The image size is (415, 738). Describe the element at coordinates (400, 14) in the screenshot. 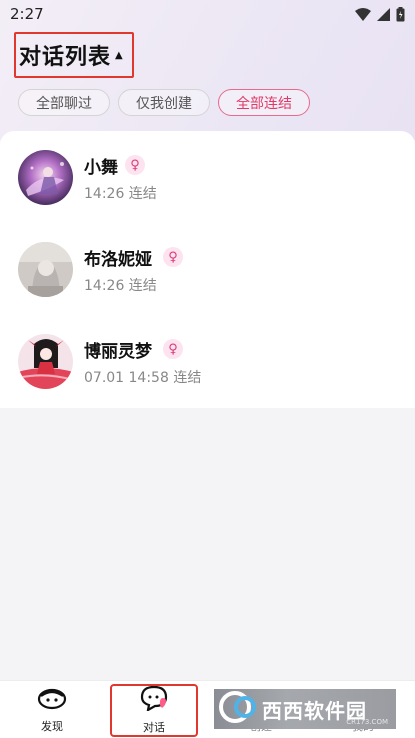

I see `battery-icon` at that location.